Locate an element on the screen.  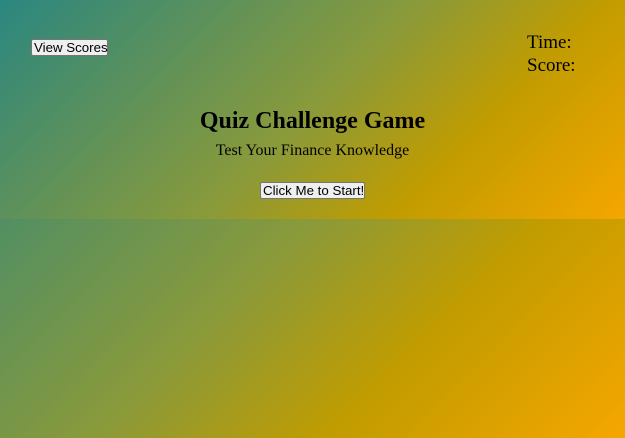
score-label: Score: is located at coordinates (551, 65).